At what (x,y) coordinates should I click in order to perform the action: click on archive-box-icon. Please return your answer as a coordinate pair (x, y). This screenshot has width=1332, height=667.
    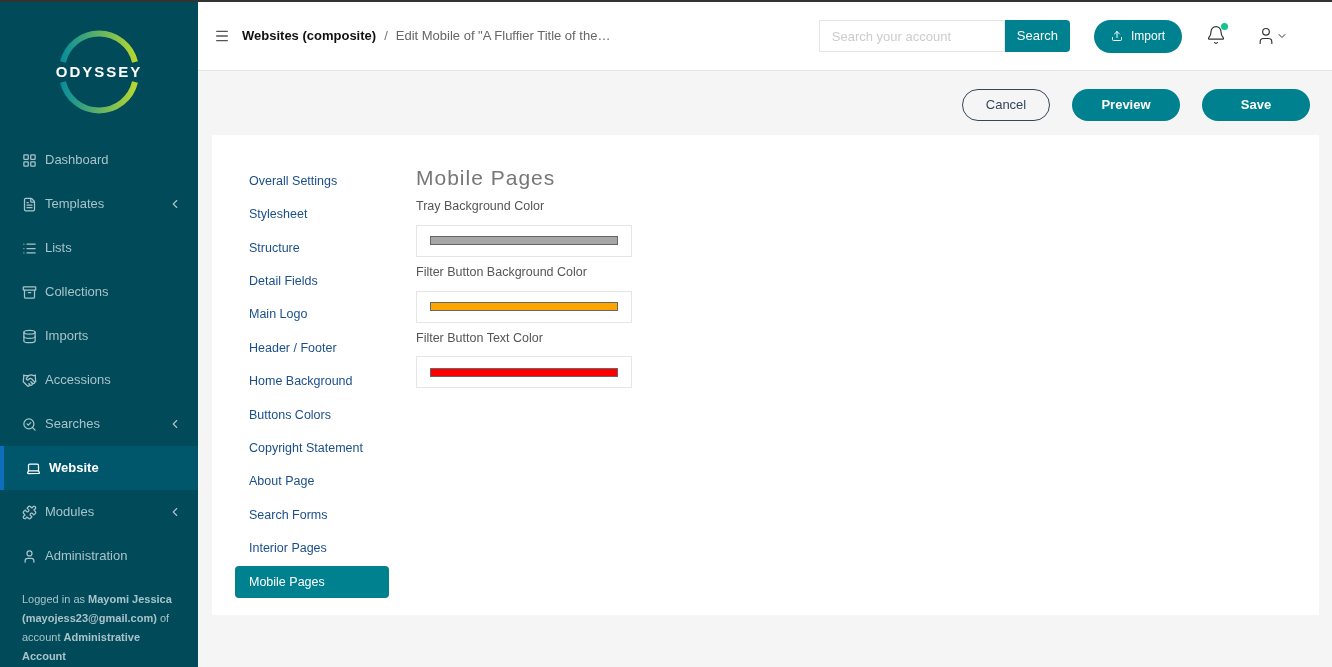
    Looking at the image, I should click on (29, 292).